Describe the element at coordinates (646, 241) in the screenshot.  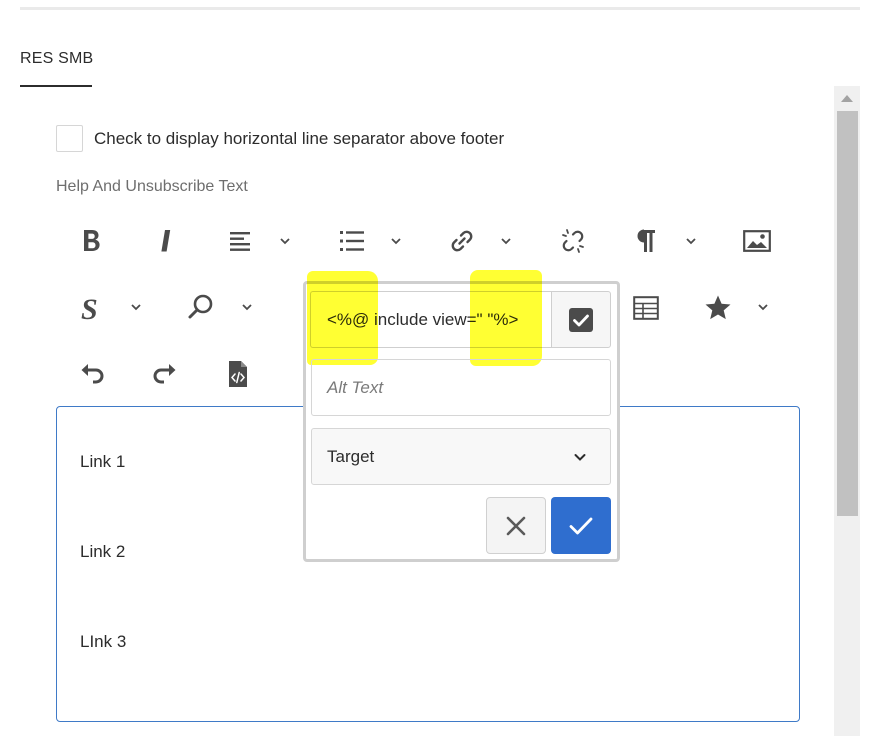
I see `paragraph-icon` at that location.